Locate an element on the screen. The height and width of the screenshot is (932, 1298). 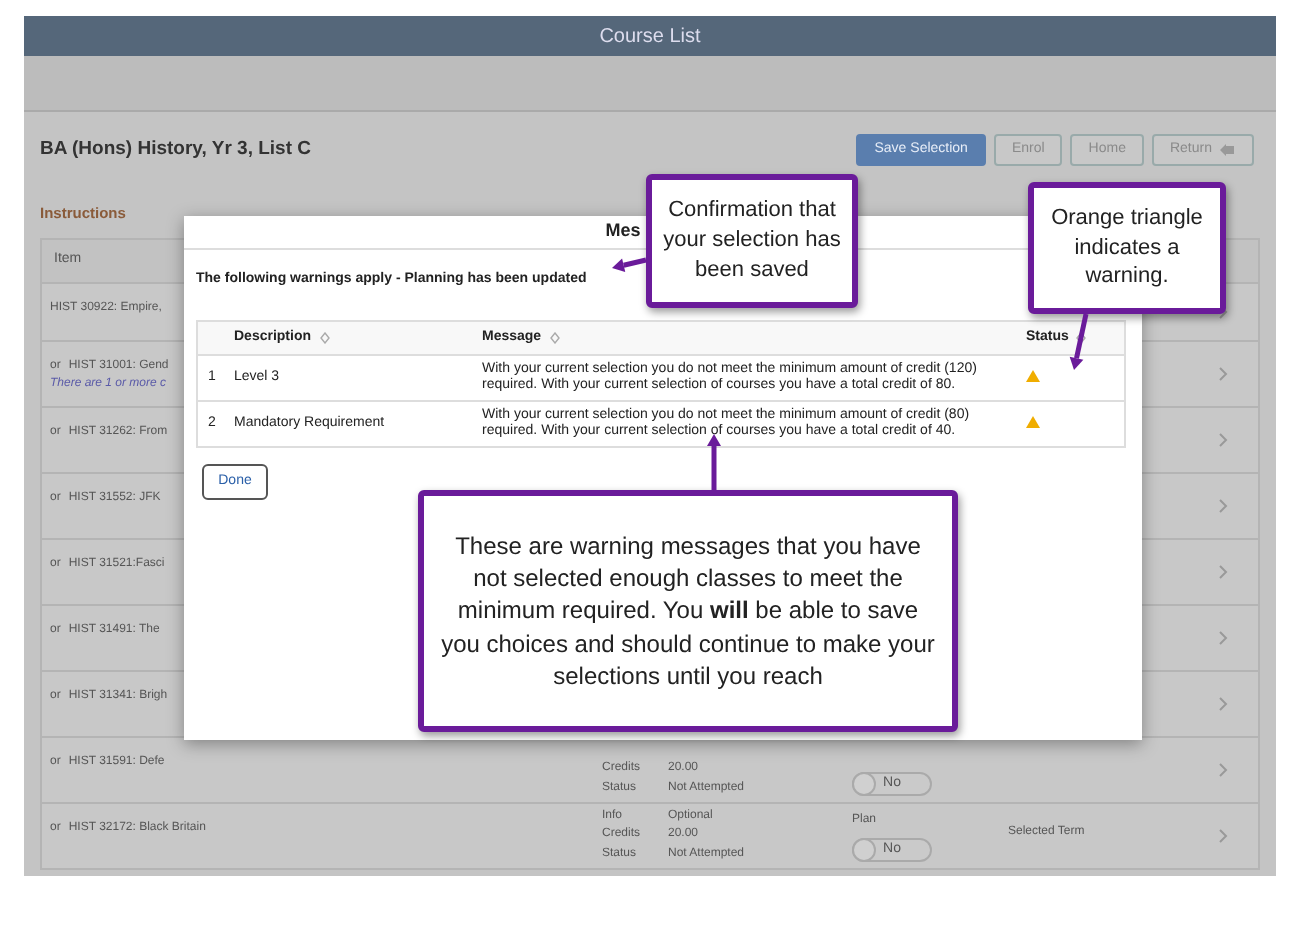
callout: Orange triangle indicates a warning. is located at coordinates (1127, 248).